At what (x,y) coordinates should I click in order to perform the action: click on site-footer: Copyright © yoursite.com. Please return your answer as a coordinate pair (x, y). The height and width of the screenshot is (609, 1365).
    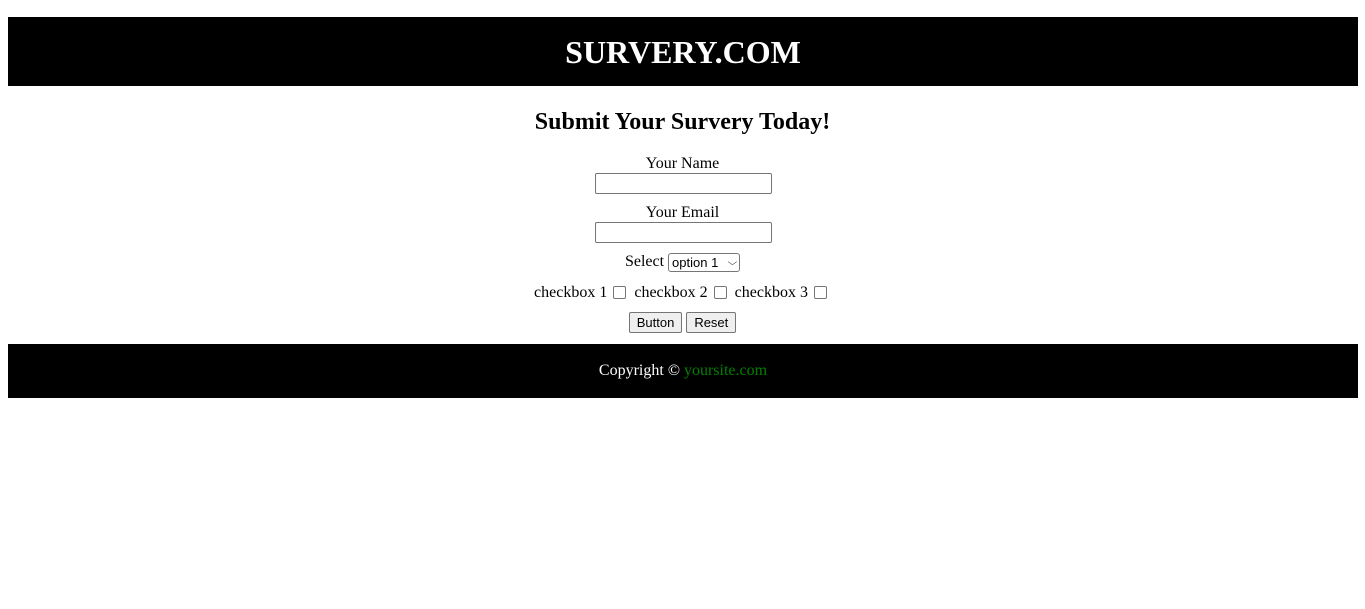
    Looking at the image, I should click on (683, 371).